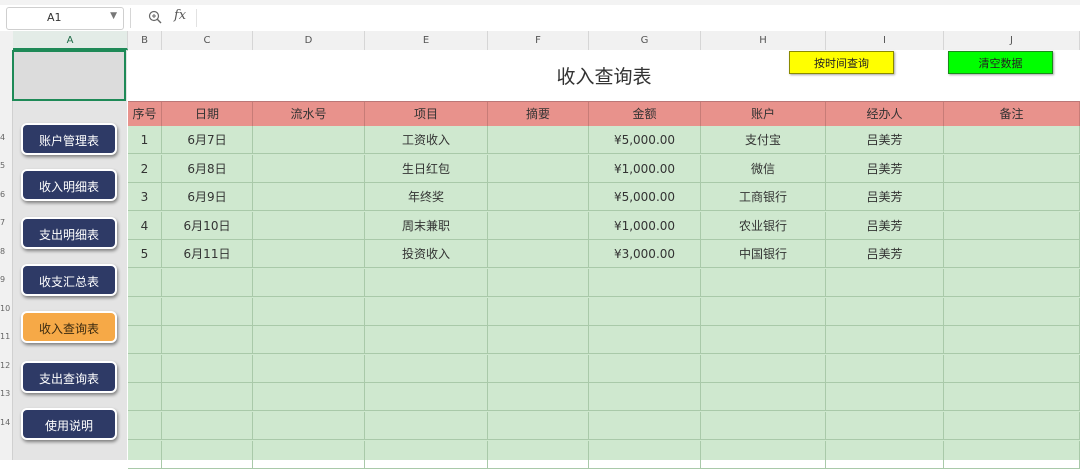  What do you see at coordinates (207, 114) in the screenshot?
I see `header-date: 日期` at bounding box center [207, 114].